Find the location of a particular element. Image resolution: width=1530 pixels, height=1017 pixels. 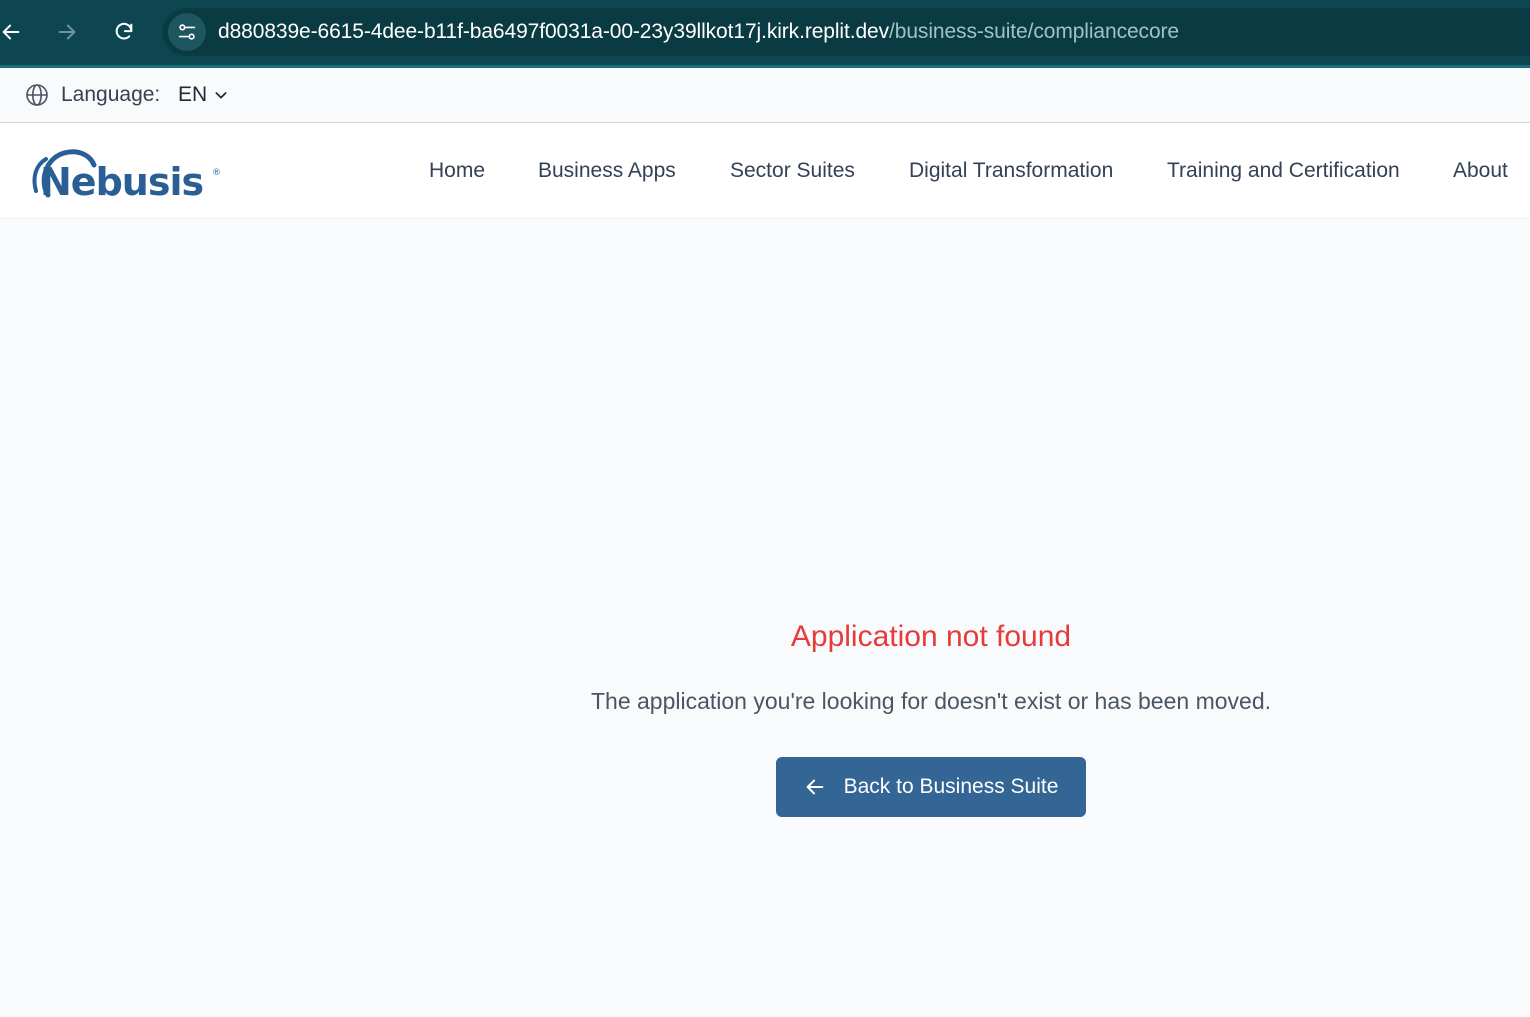

back-to-business-suite-button: Back to Business Suite is located at coordinates (931, 787).